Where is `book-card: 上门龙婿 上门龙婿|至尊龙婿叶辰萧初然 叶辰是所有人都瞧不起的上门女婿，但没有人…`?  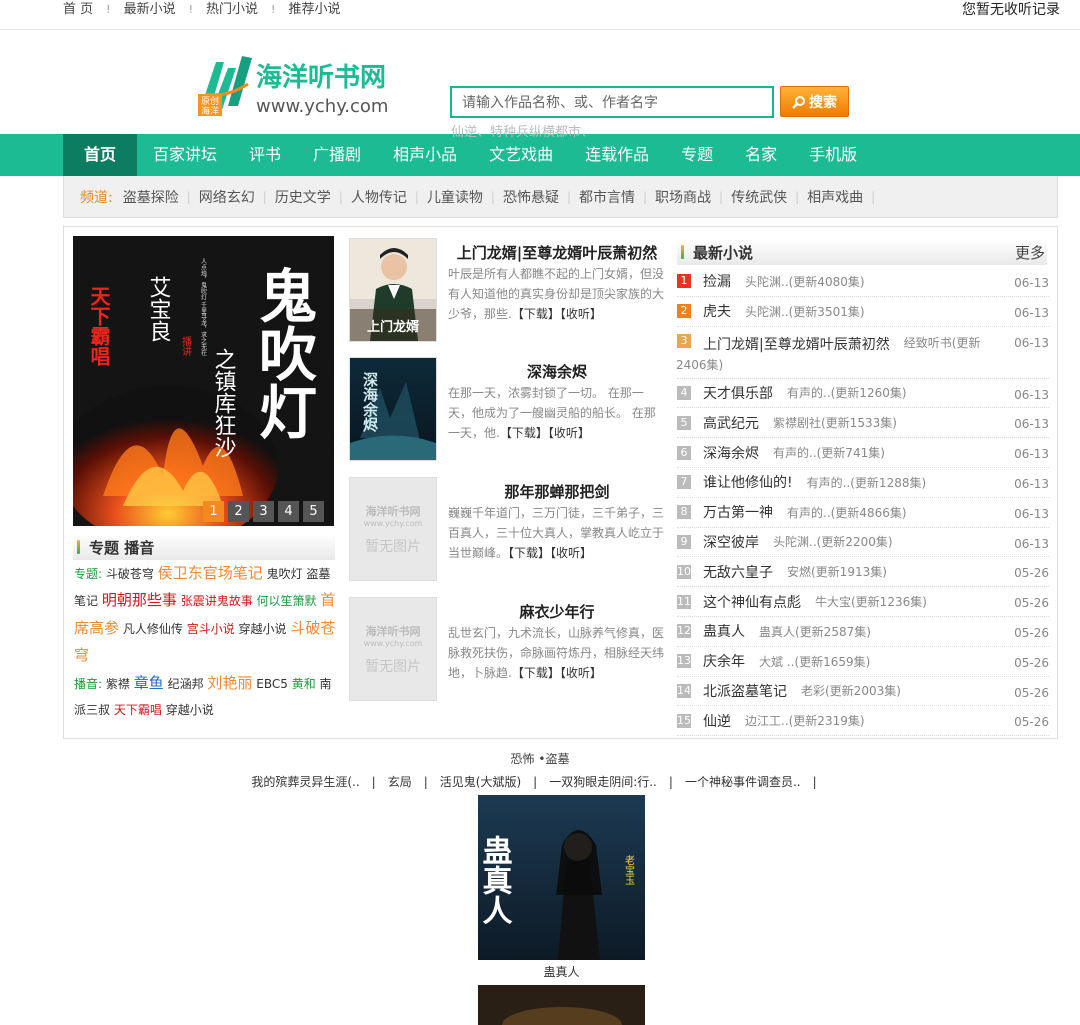
book-card: 上门龙婿 上门龙婿|至尊龙婿叶辰萧初然 叶辰是所有人都瞧不起的上门女婿，但没有人… is located at coordinates (508, 290).